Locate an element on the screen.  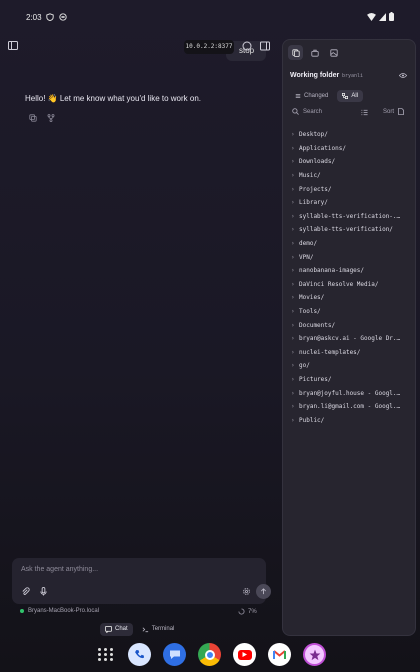
sync-icon is located at coordinates (63, 17).